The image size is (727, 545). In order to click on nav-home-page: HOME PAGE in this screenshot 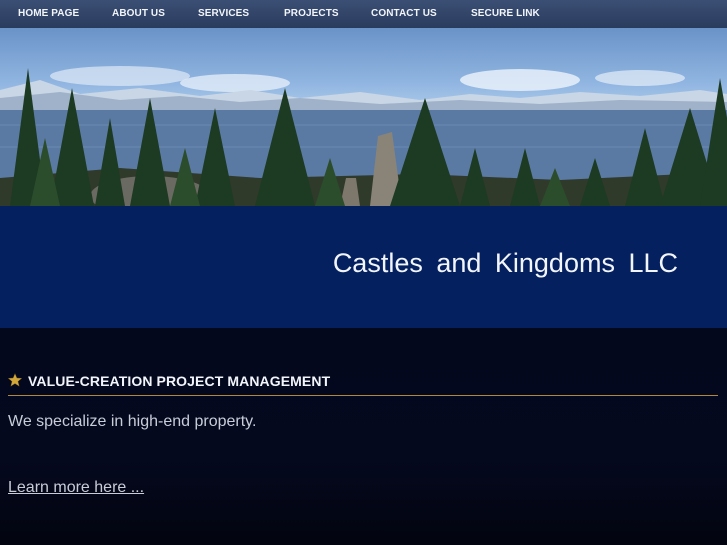, I will do `click(48, 13)`.